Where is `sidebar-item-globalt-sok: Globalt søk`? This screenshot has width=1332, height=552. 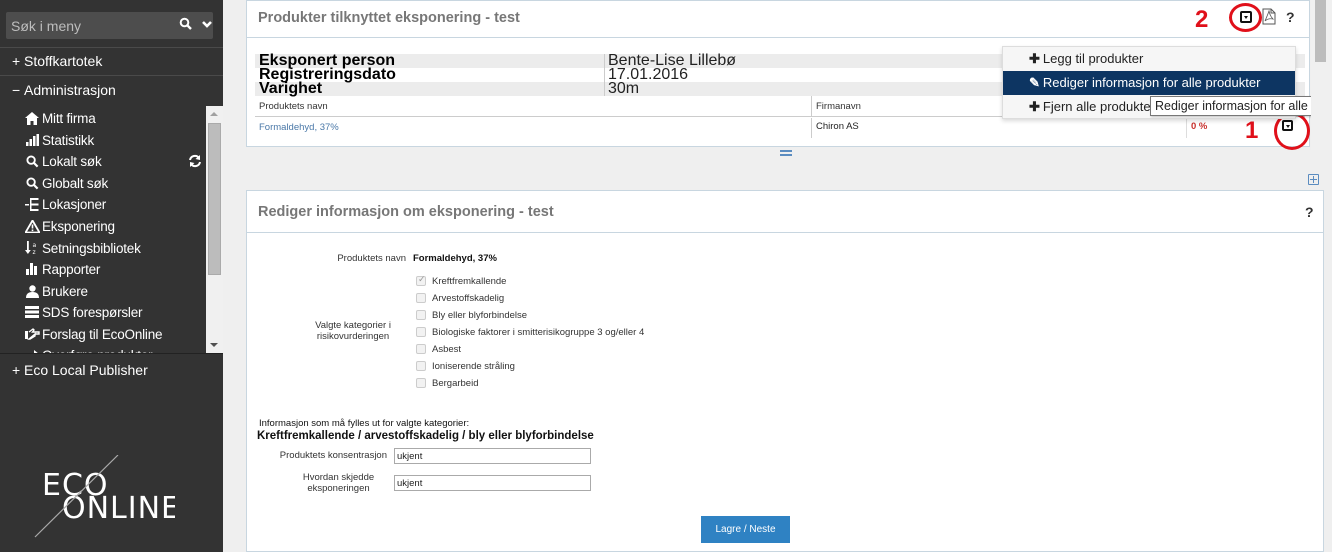 sidebar-item-globalt-sok: Globalt søk is located at coordinates (66, 183).